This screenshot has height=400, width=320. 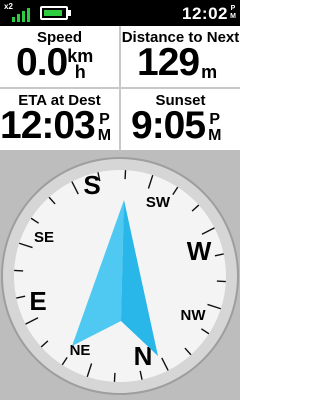 I want to click on field-distance-value-group: 129 m, so click(x=177, y=63).